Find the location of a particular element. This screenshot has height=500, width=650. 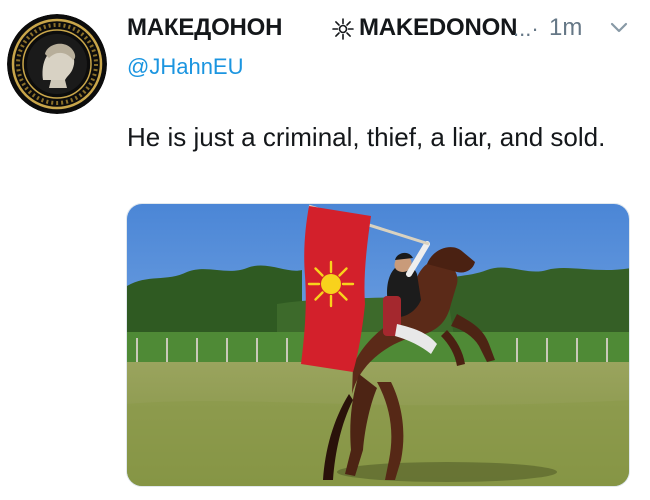

vergina-sun-icon is located at coordinates (343, 29).